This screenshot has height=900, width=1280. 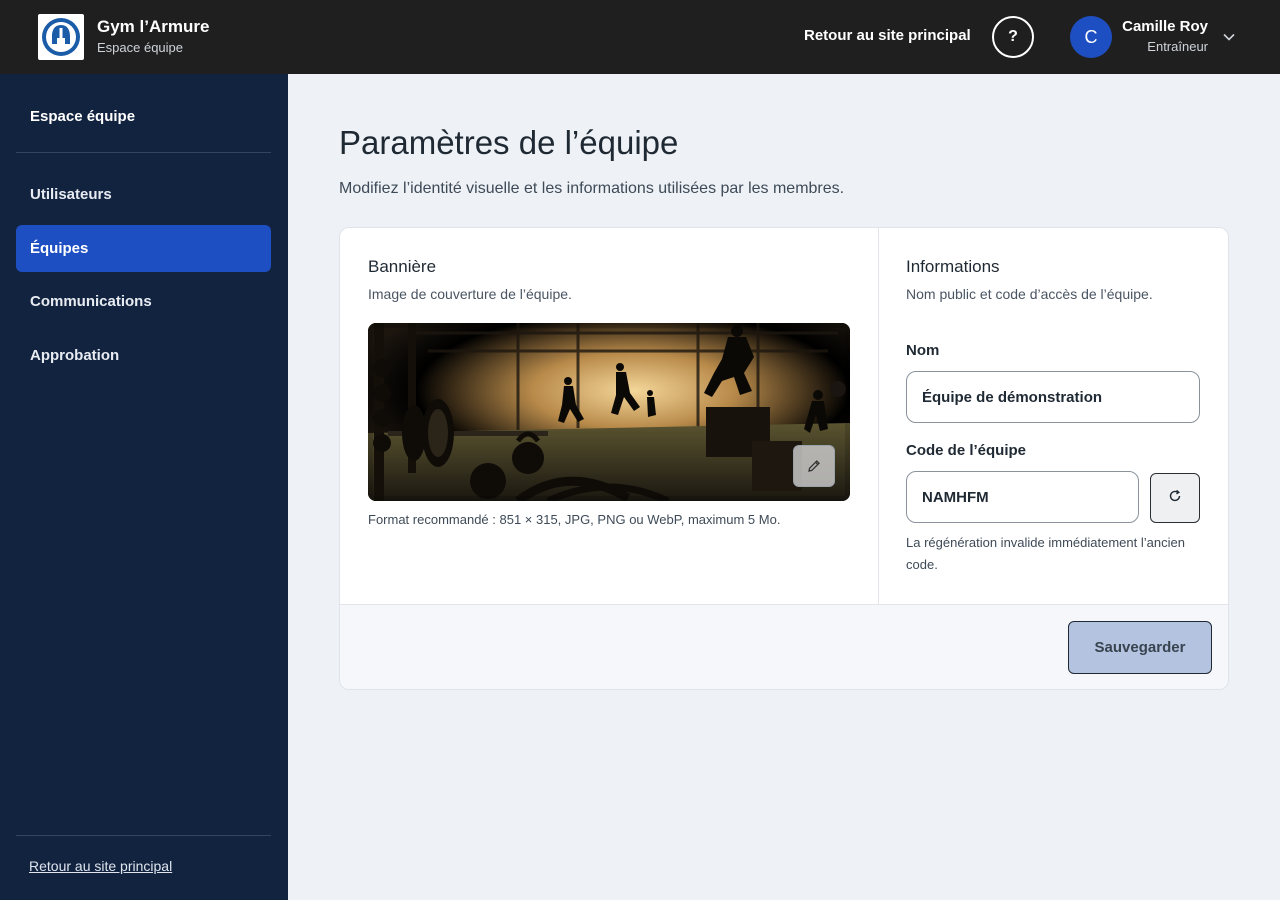 What do you see at coordinates (953, 266) in the screenshot?
I see `info-section-title: Informations` at bounding box center [953, 266].